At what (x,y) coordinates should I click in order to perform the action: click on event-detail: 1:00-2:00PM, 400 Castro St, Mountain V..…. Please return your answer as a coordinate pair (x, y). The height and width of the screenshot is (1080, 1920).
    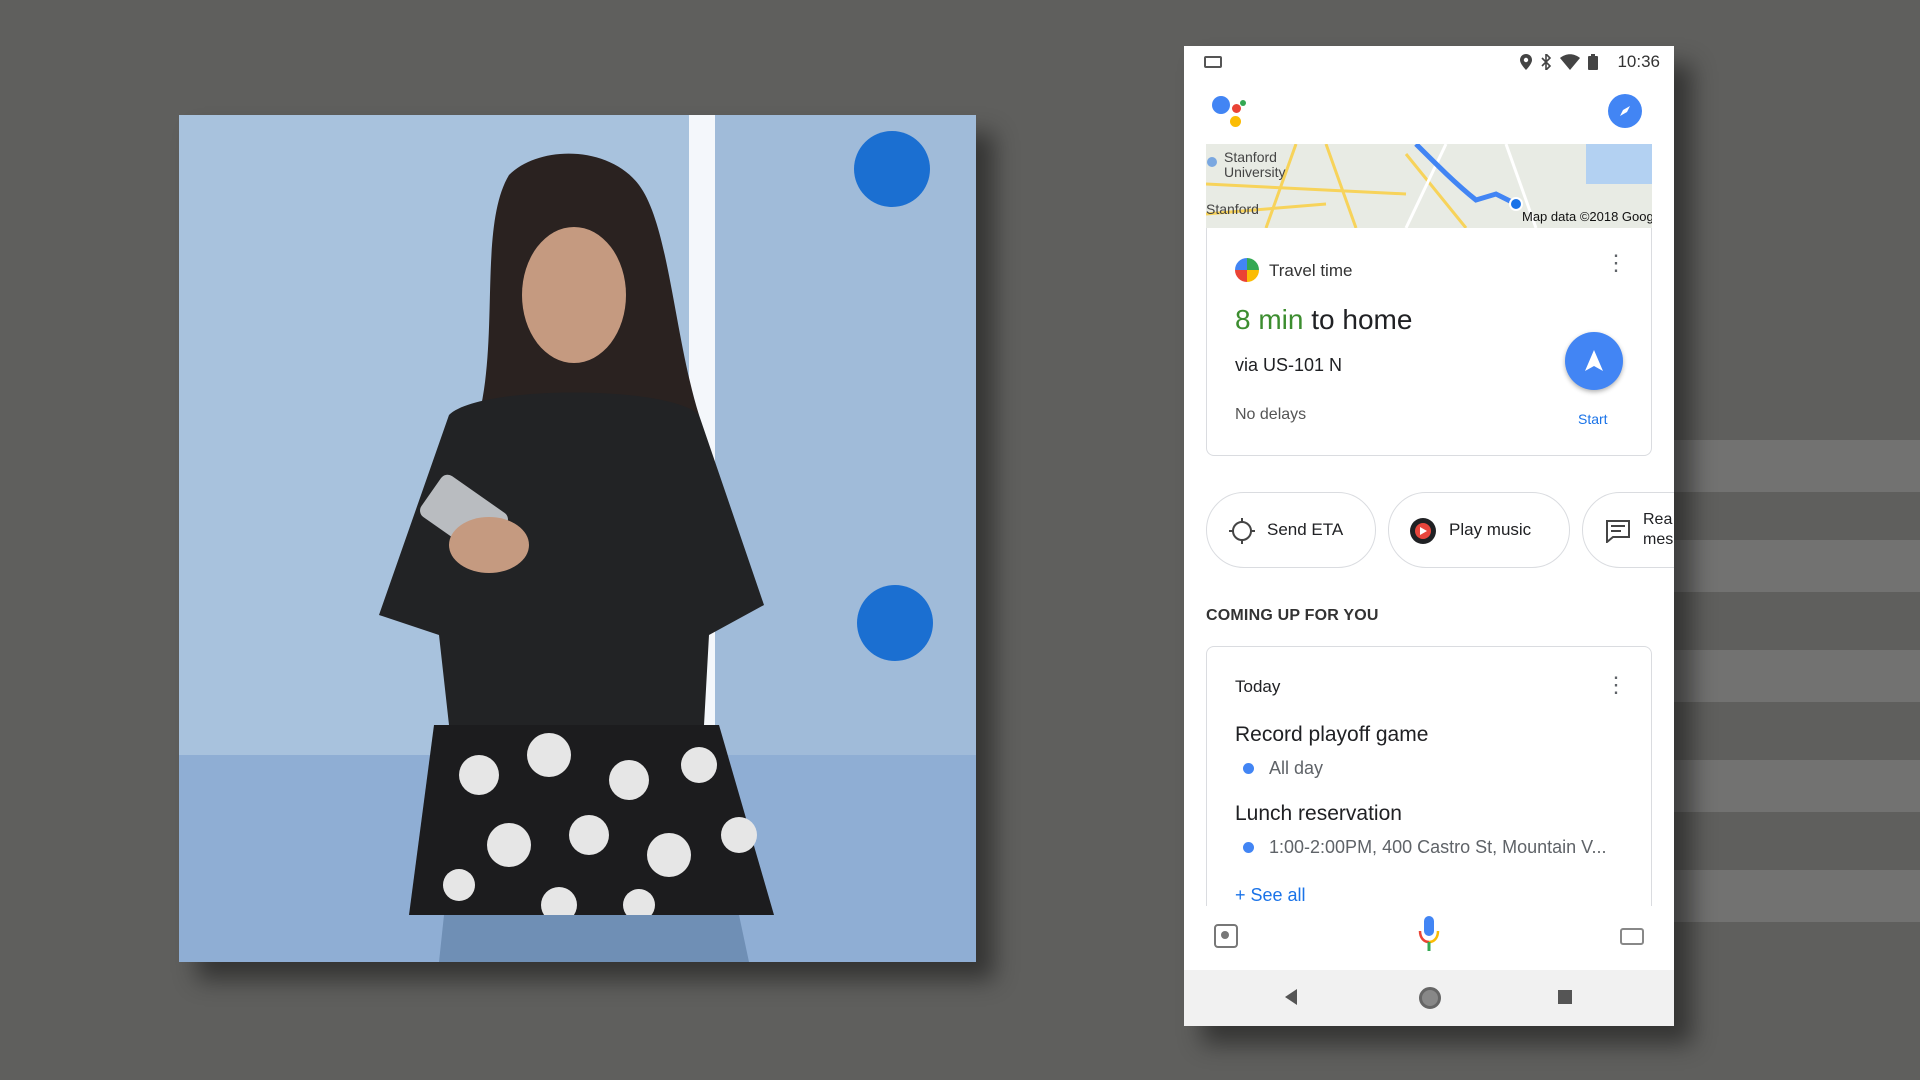
    Looking at the image, I should click on (1438, 847).